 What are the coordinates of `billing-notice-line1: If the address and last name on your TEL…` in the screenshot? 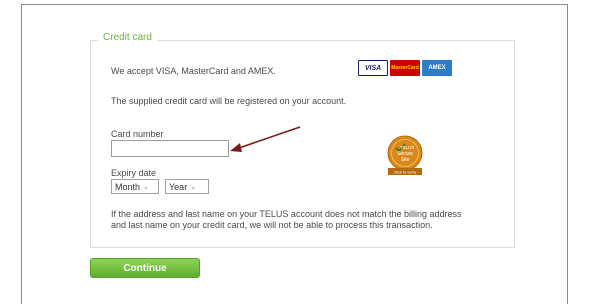 It's located at (286, 214).